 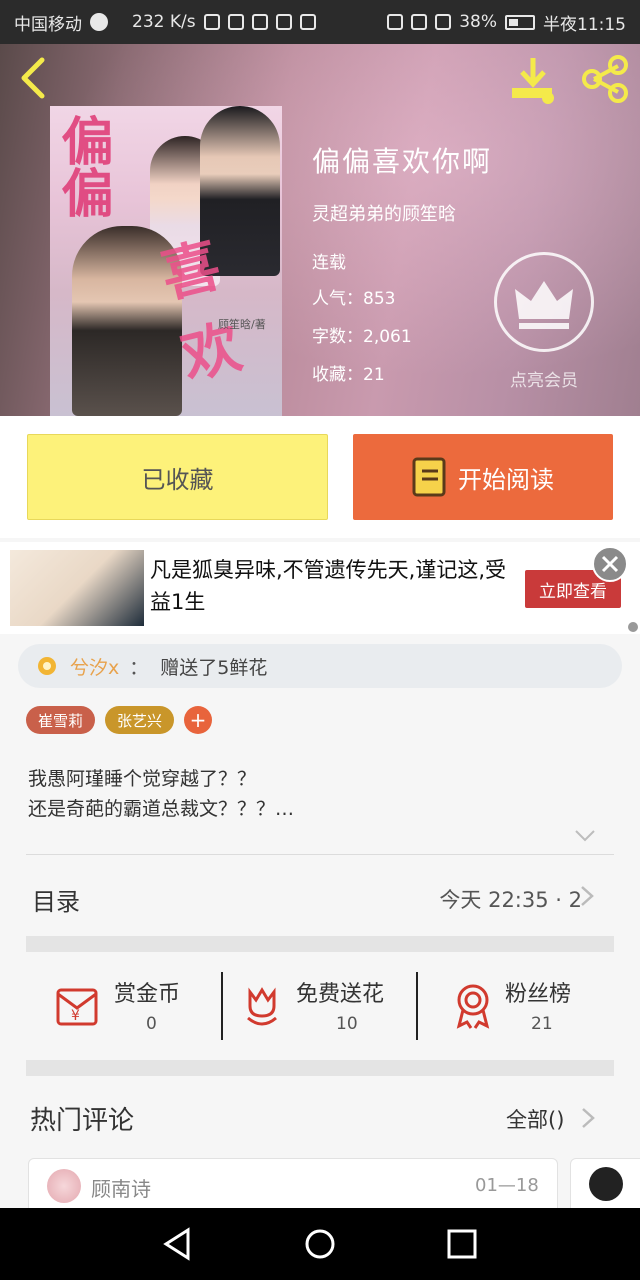 I want to click on stats-row: ¥ 赏金币 0 免费送花 10 粉丝榜 21, so click(x=320, y=1008).